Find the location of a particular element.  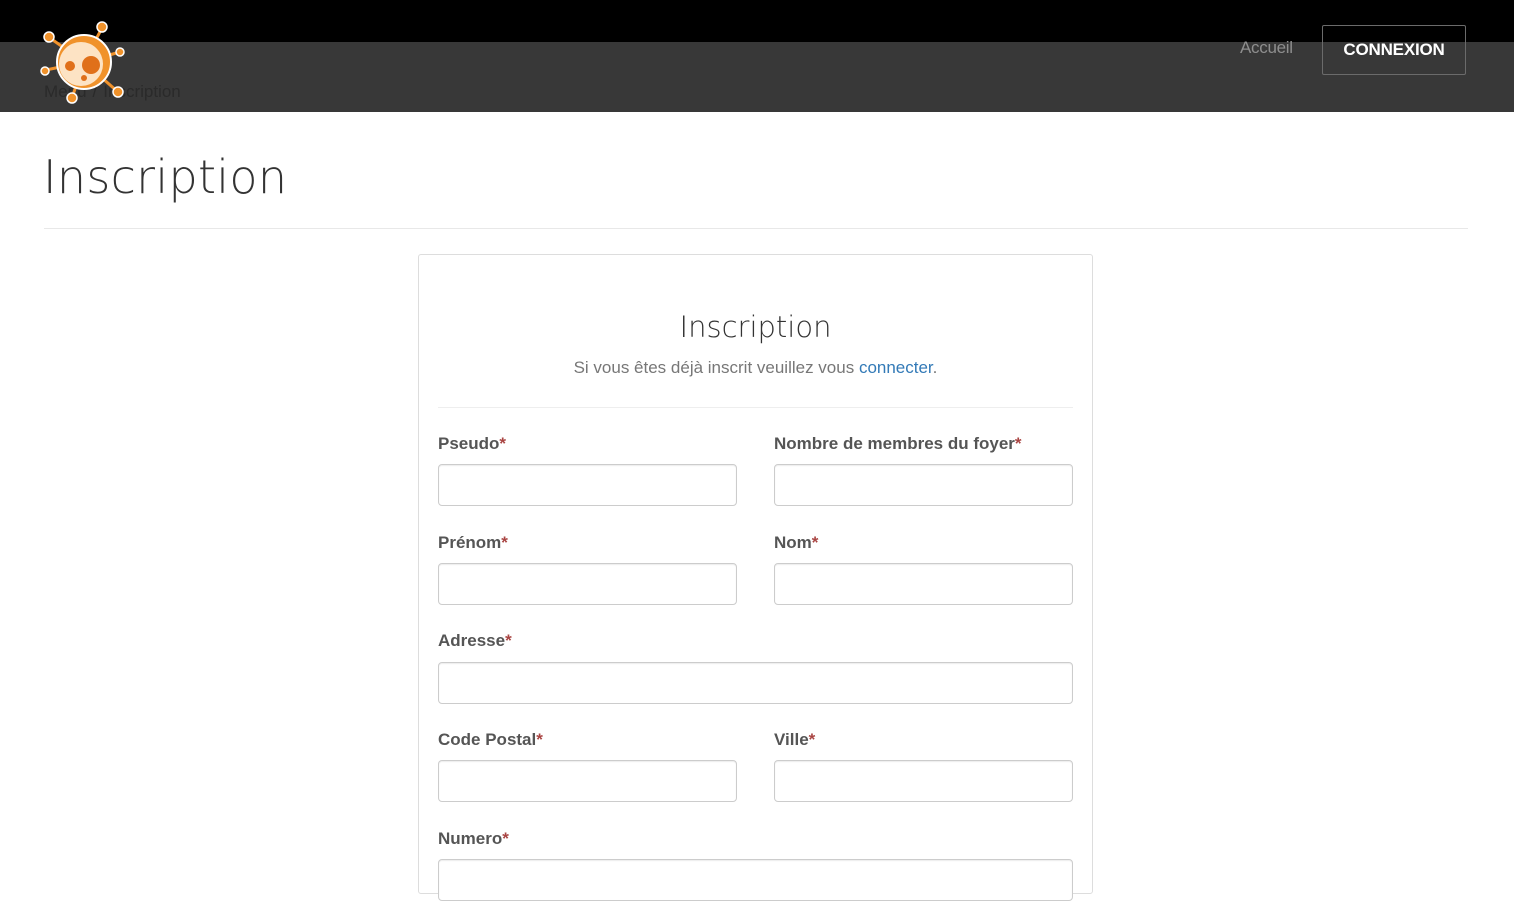

card-title: Inscription is located at coordinates (755, 327).